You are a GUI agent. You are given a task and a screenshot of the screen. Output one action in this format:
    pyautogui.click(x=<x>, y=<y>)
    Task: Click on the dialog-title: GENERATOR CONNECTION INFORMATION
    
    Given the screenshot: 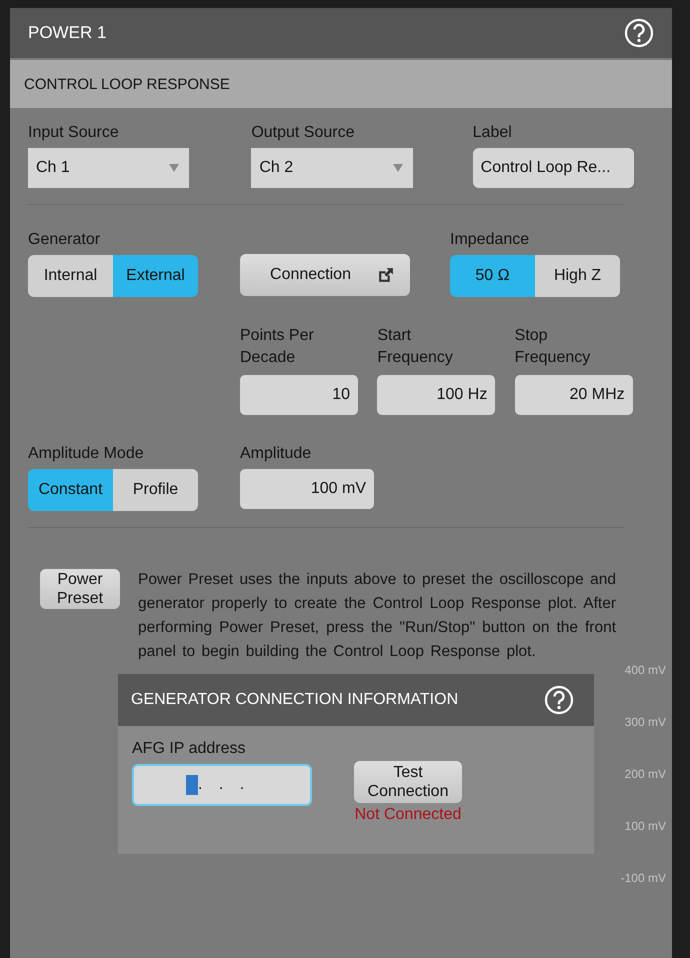 What is the action you would take?
    pyautogui.click(x=294, y=700)
    